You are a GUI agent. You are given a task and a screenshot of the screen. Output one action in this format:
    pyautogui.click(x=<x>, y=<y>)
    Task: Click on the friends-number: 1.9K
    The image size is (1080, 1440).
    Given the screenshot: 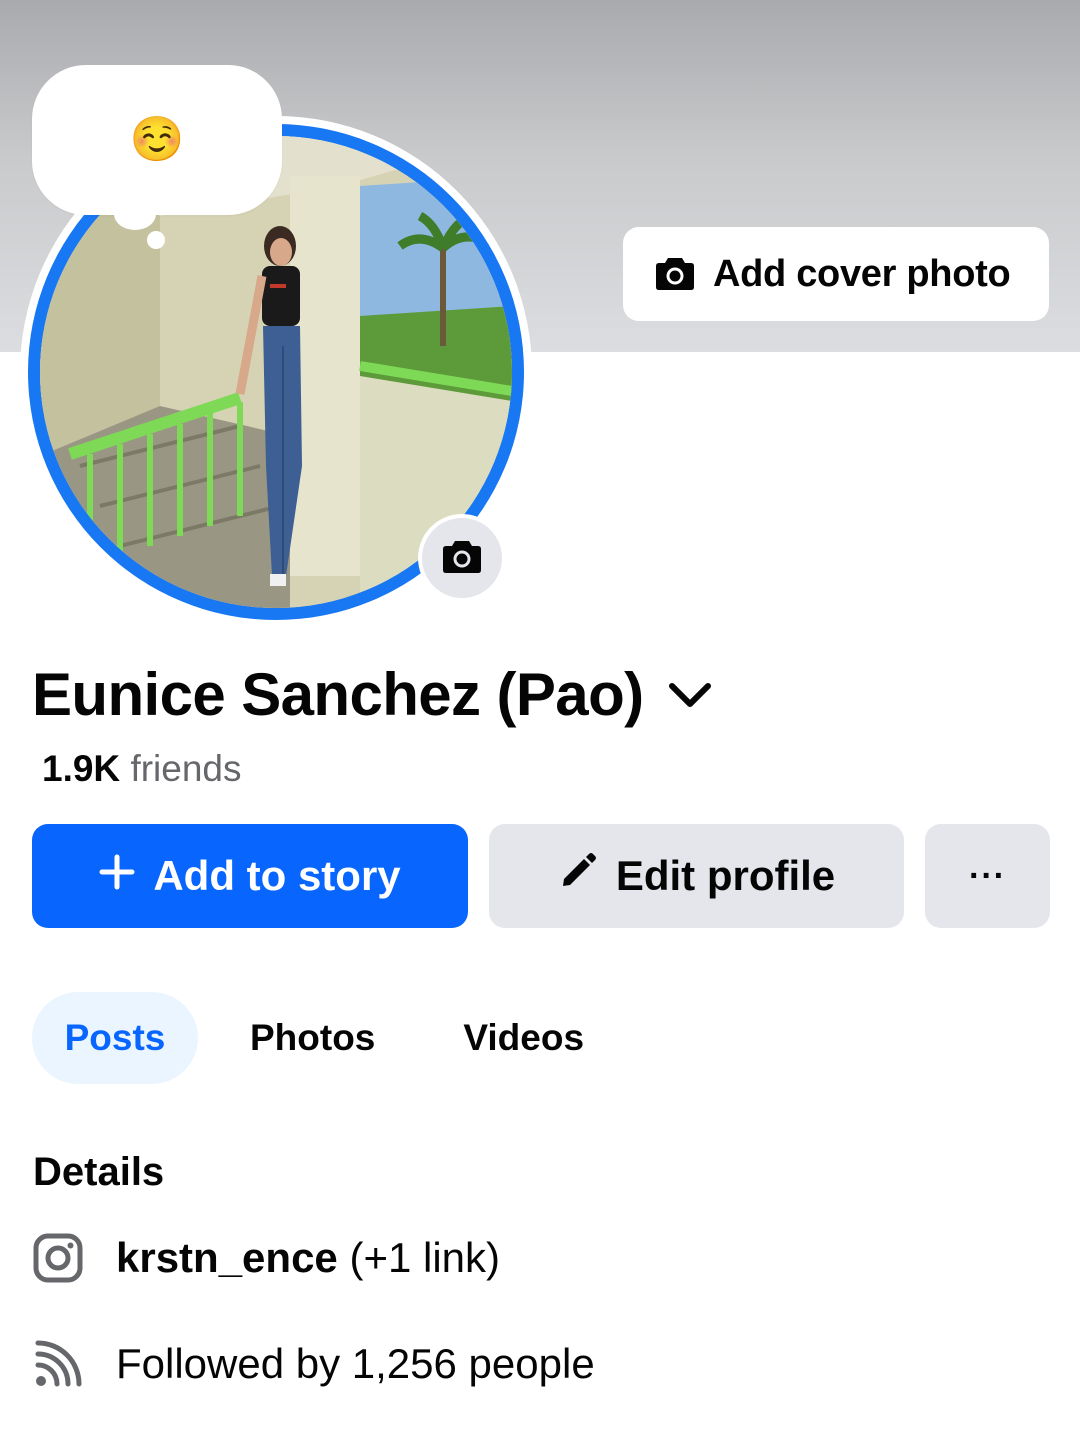 What is the action you would take?
    pyautogui.click(x=81, y=768)
    